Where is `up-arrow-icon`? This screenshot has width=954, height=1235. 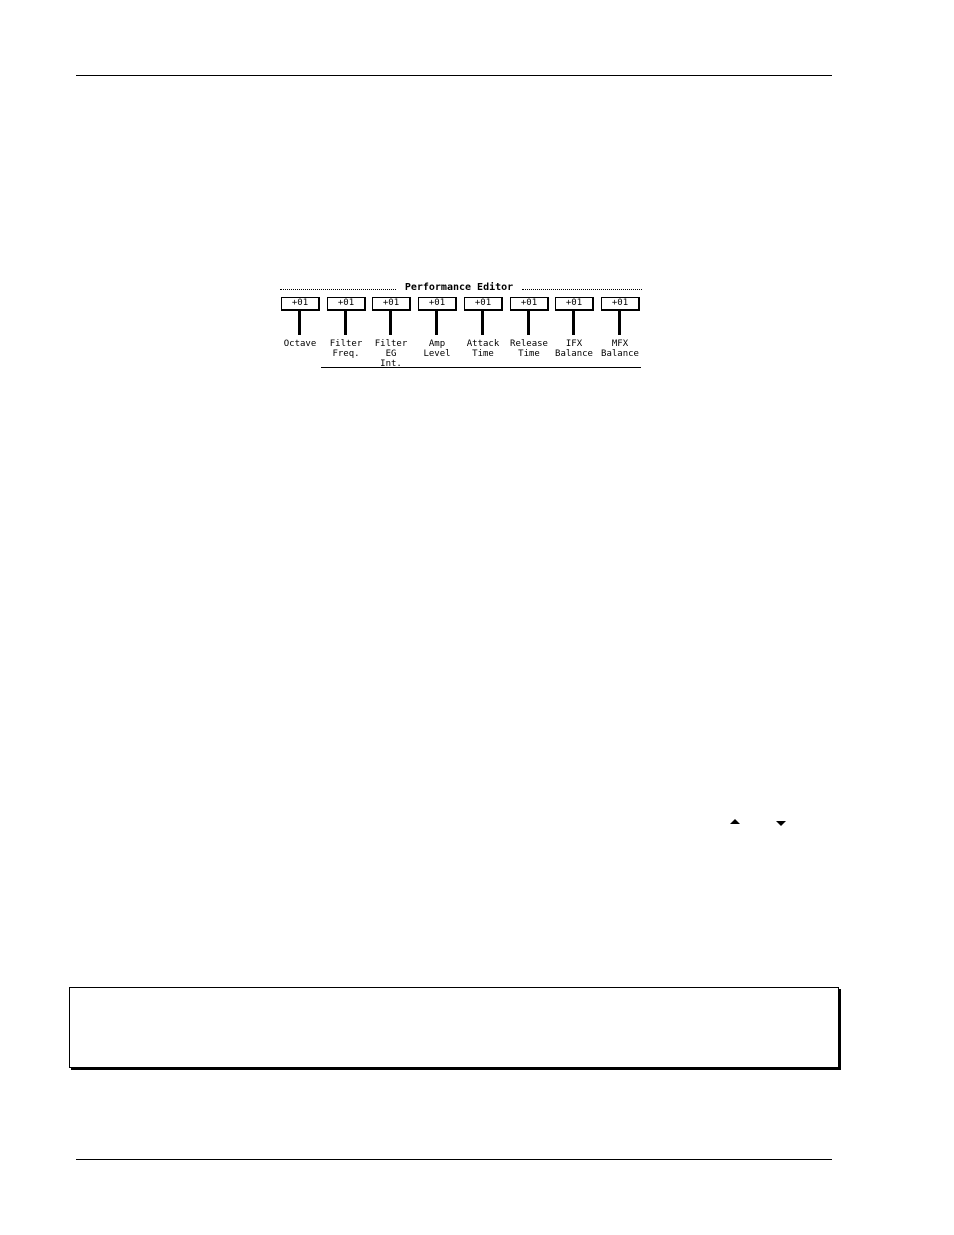
up-arrow-icon is located at coordinates (735, 821).